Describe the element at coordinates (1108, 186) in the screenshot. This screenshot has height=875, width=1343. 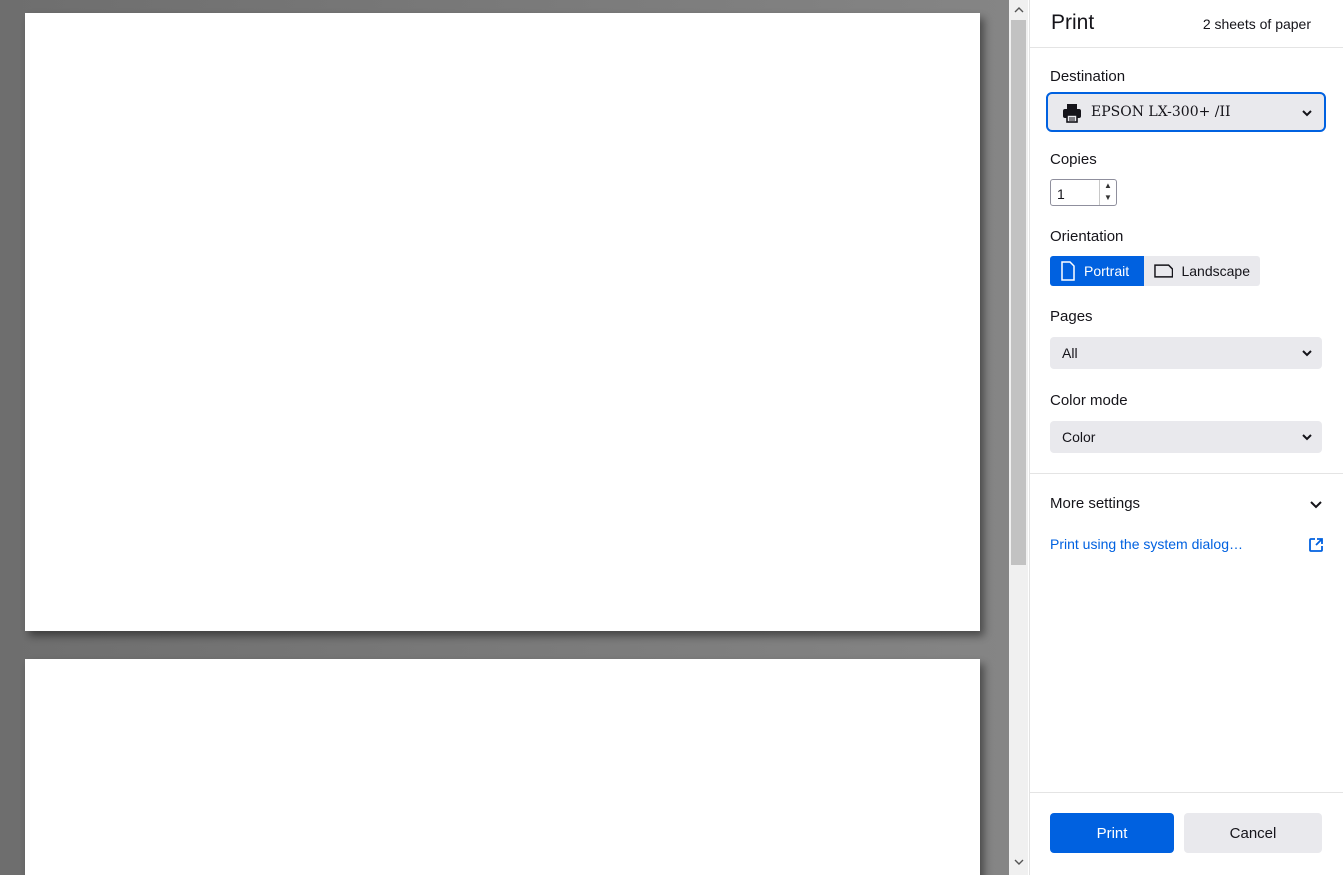
I see `increment-icon: ▲` at that location.